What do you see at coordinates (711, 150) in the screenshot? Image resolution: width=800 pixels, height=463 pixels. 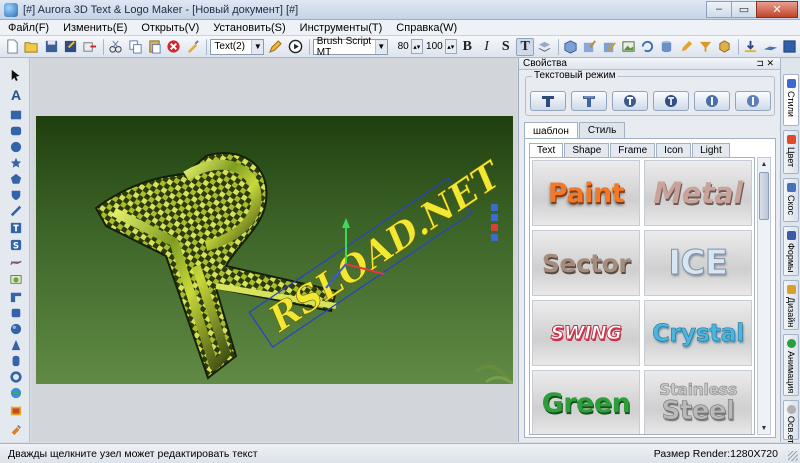 I see `subtab-light: Light` at bounding box center [711, 150].